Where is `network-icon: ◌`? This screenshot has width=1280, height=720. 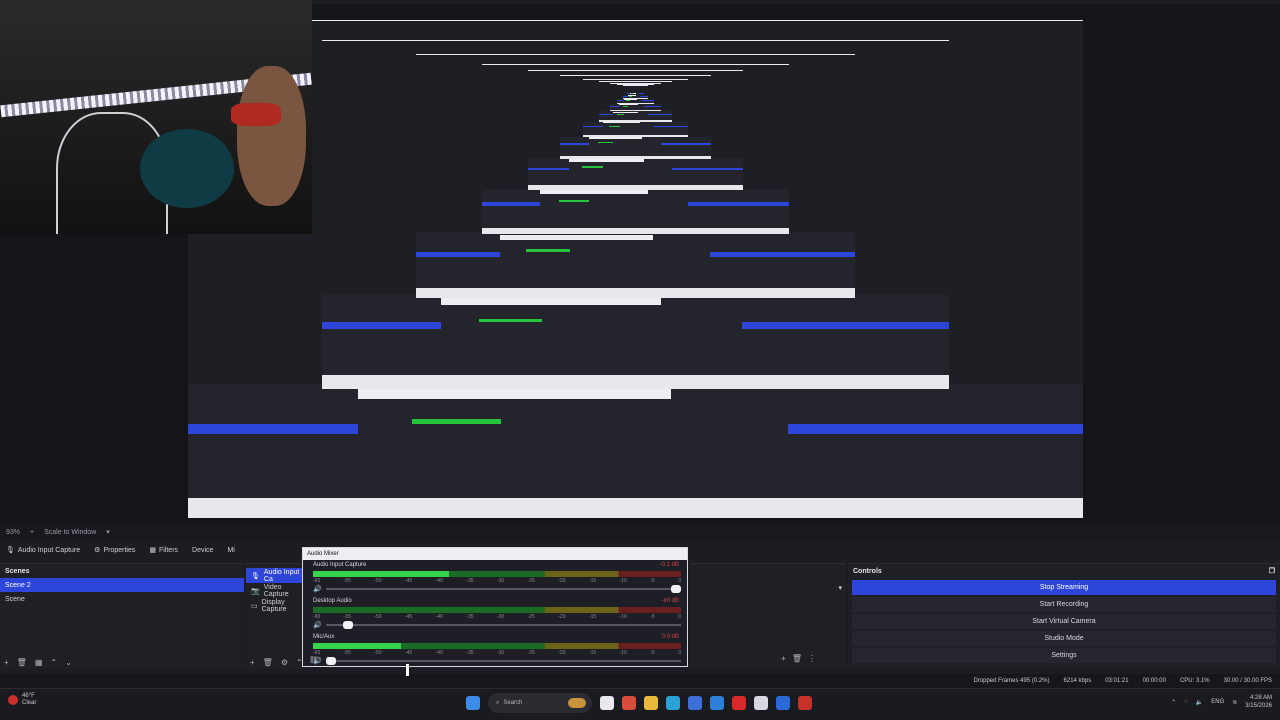 network-icon: ◌ is located at coordinates (1186, 702).